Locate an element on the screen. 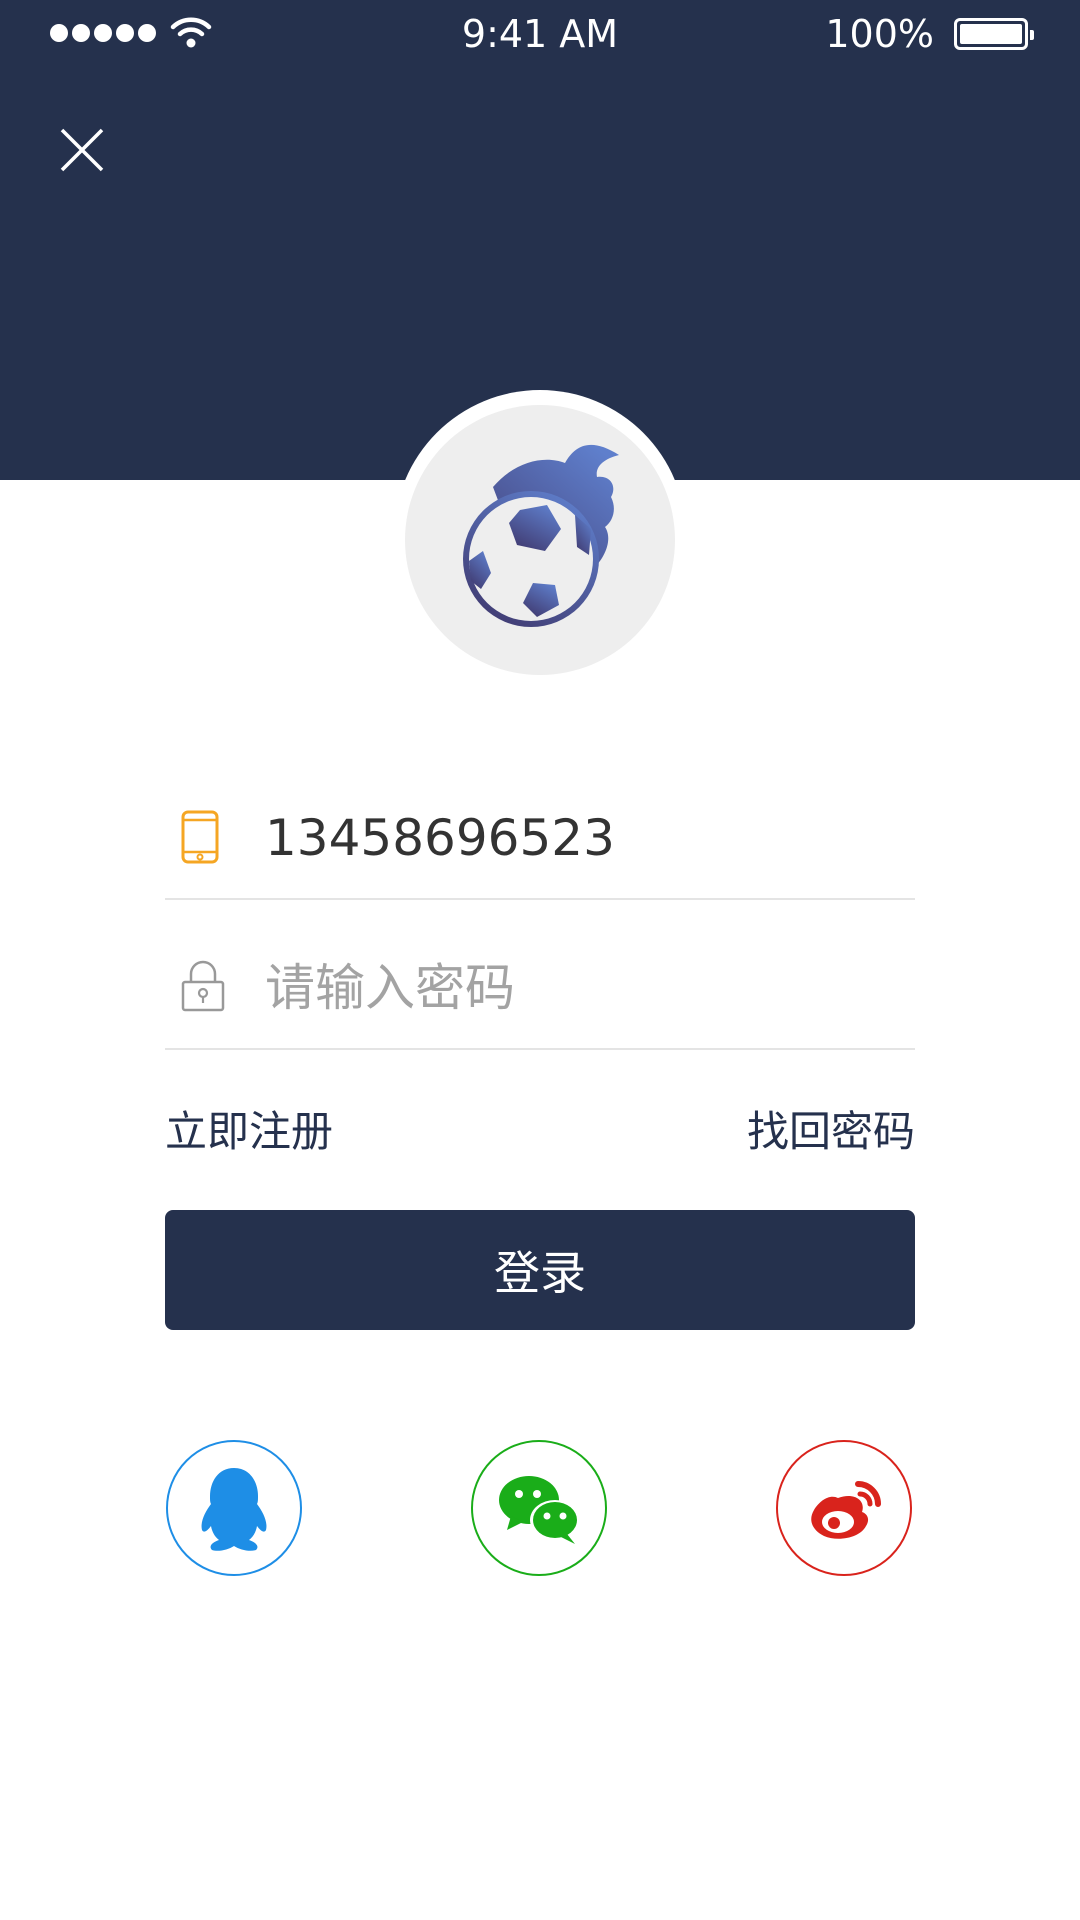 The height and width of the screenshot is (1920, 1080). status-bar: 9:41 AM 100% is located at coordinates (540, 34).